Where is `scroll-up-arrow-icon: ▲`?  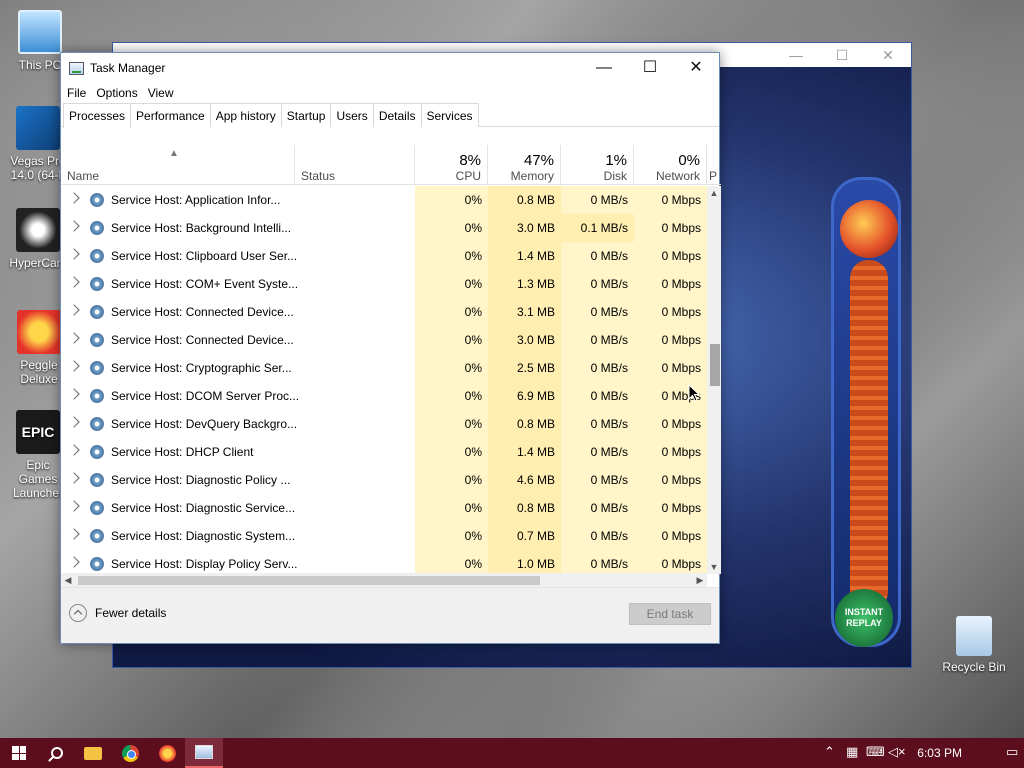
scroll-up-arrow-icon: ▲ is located at coordinates (714, 193).